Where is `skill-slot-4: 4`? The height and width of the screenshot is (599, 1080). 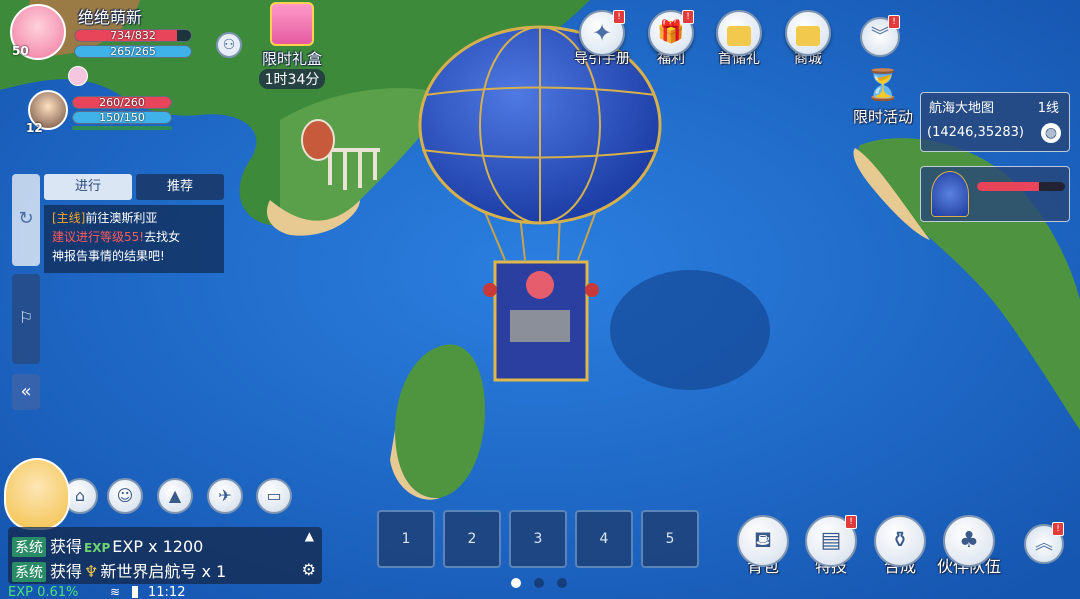 skill-slot-4: 4 is located at coordinates (604, 539).